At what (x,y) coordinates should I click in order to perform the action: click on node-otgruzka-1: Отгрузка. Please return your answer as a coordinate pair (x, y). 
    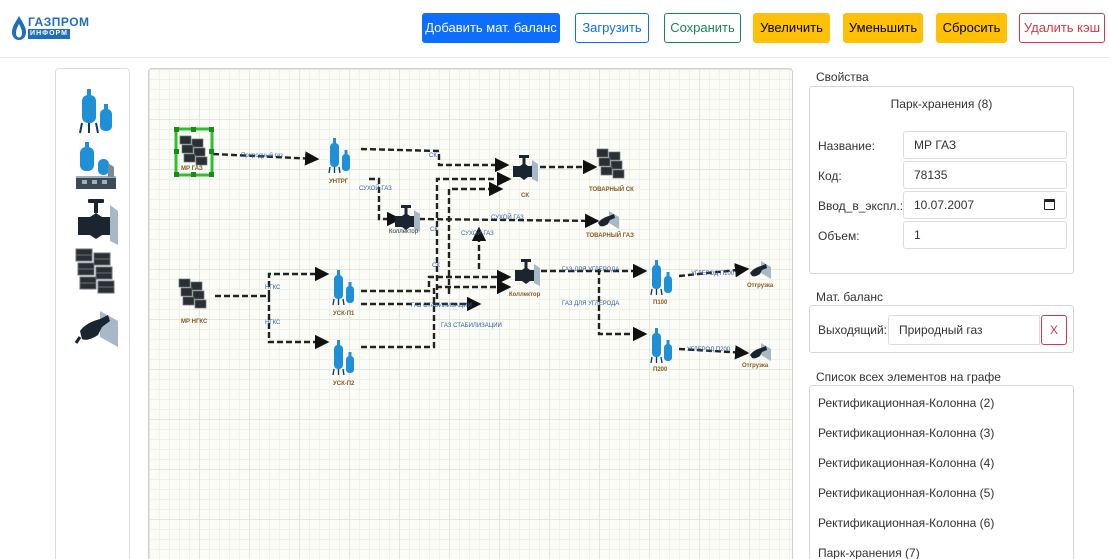
    Looking at the image, I should click on (760, 275).